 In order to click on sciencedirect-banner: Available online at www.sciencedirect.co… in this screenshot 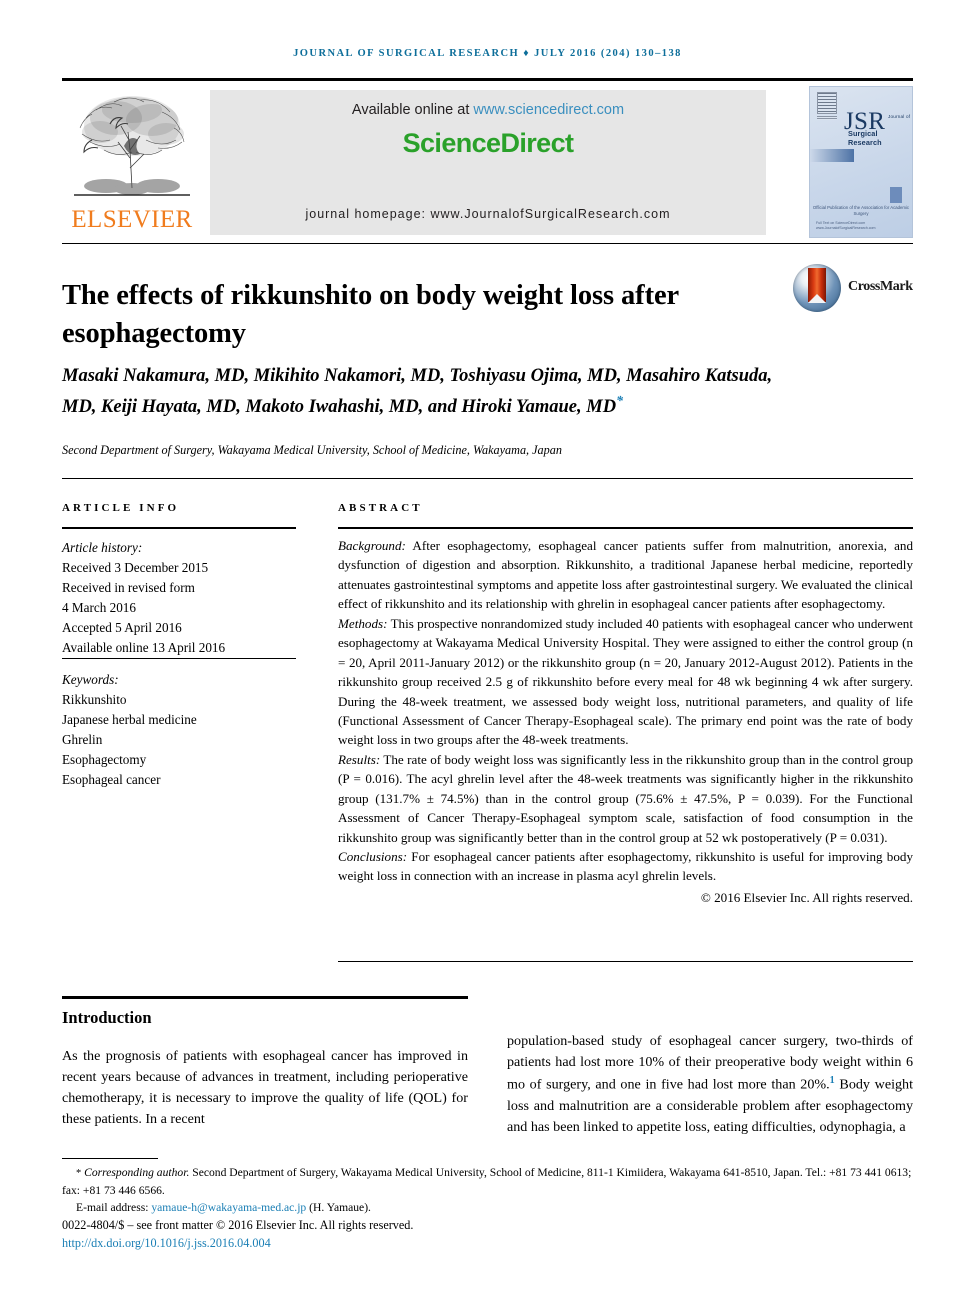, I will do `click(488, 162)`.